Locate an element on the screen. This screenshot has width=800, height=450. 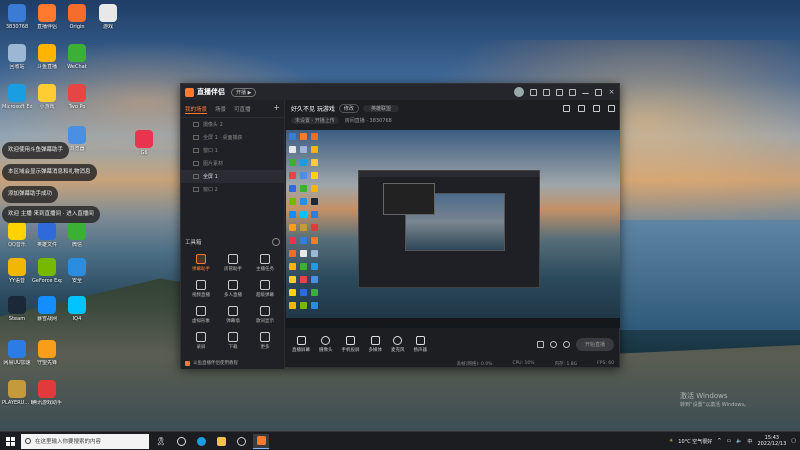
tool-button: 更多 is located at coordinates (265, 341).